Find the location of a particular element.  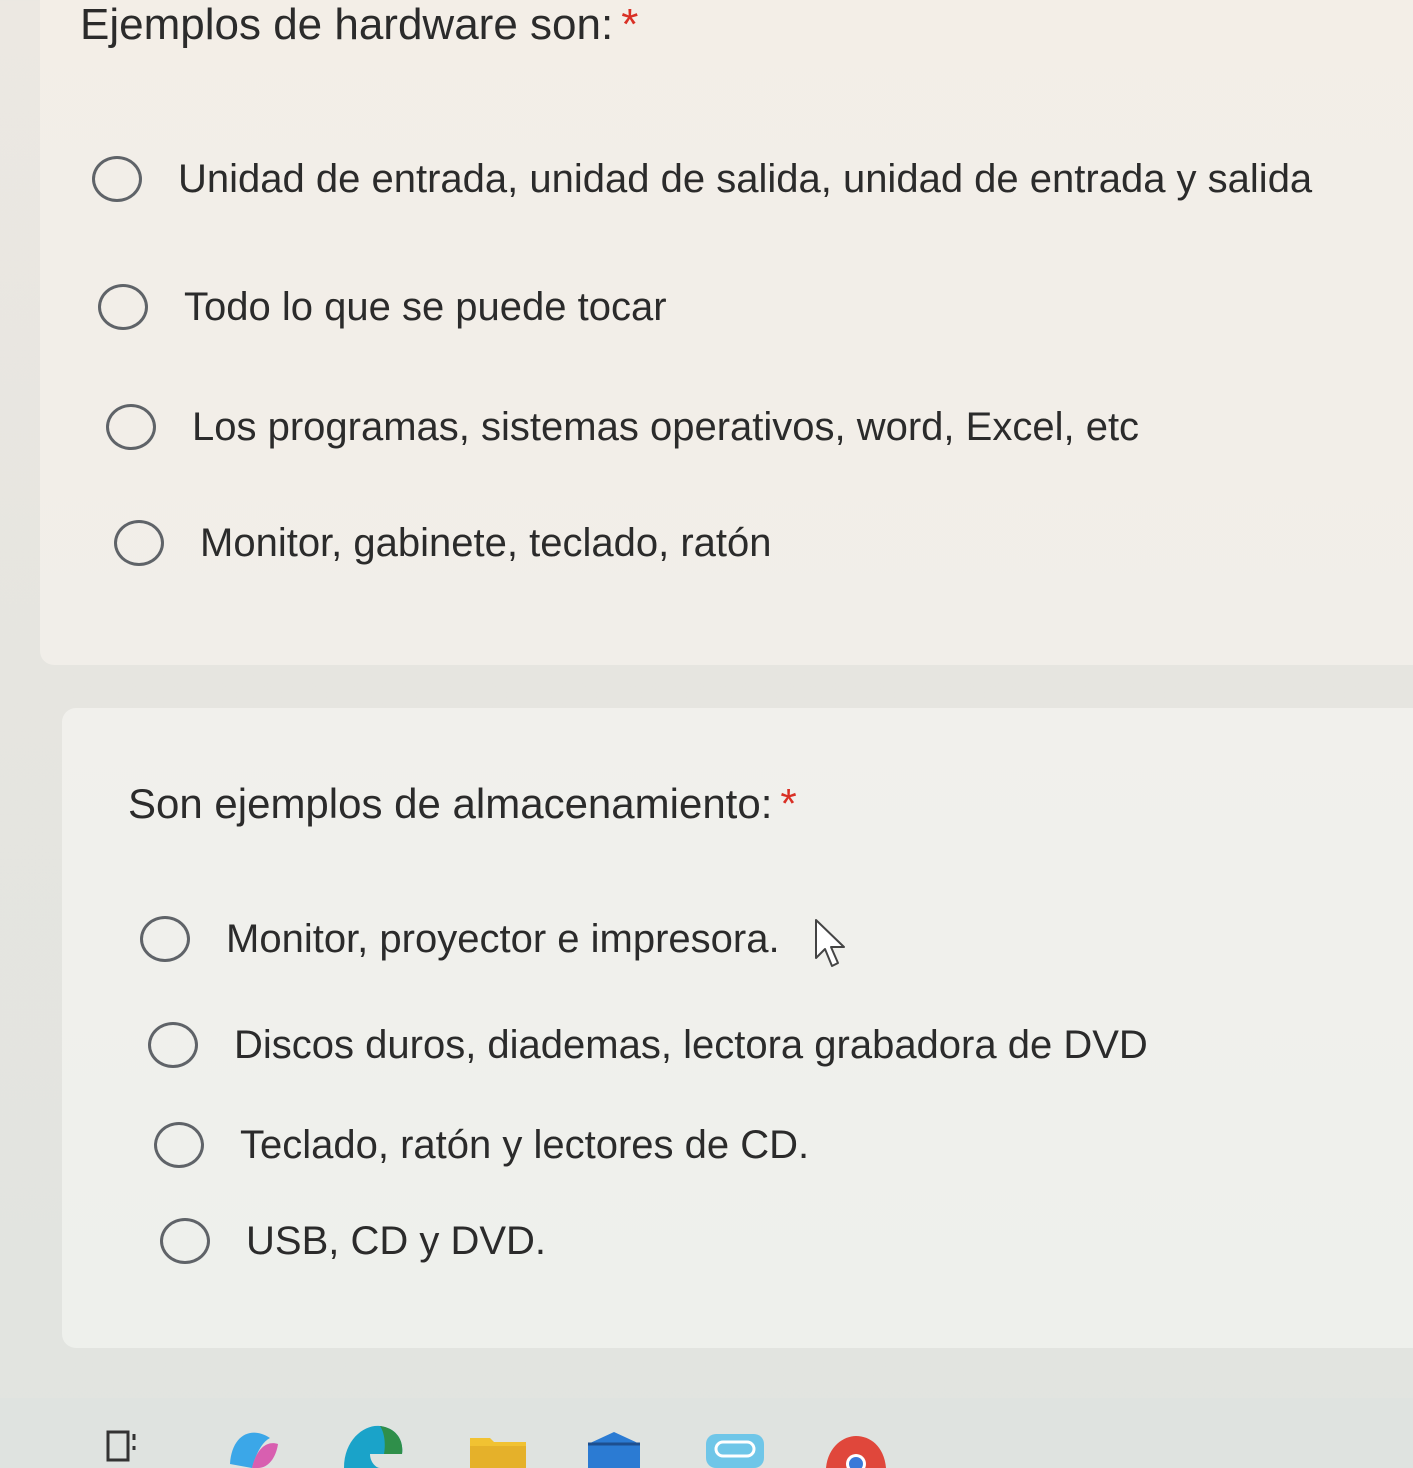

radio-option: Teclado, ratón y lectores de CD. is located at coordinates (481, 1145).